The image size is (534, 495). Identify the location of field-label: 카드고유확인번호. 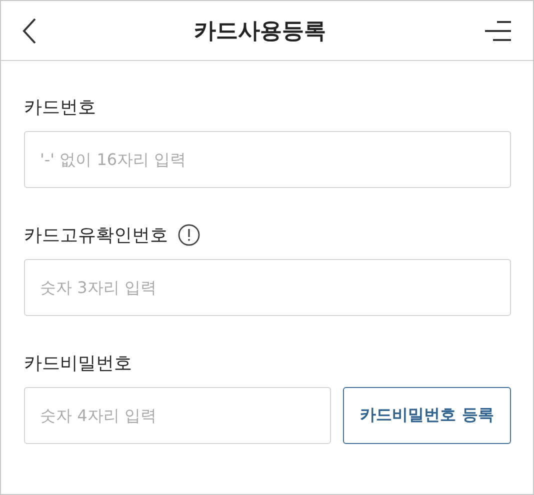
(96, 235).